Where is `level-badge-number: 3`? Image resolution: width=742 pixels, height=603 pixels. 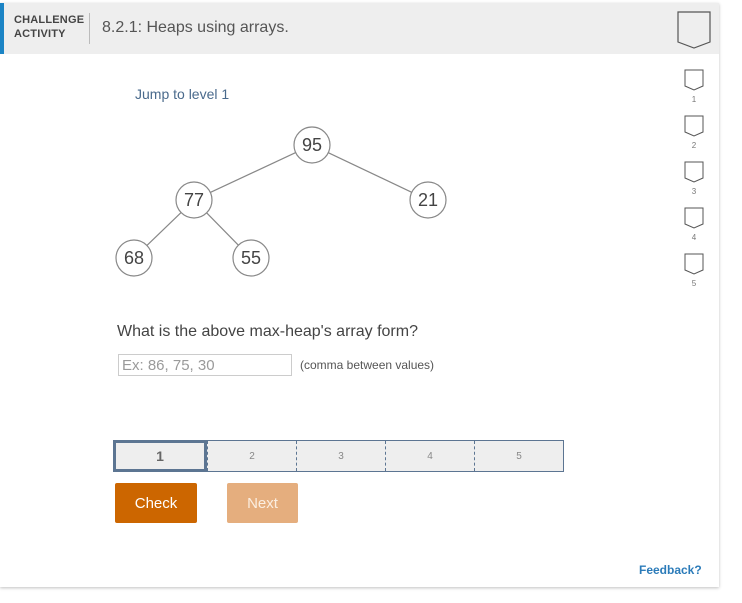 level-badge-number: 3 is located at coordinates (694, 191).